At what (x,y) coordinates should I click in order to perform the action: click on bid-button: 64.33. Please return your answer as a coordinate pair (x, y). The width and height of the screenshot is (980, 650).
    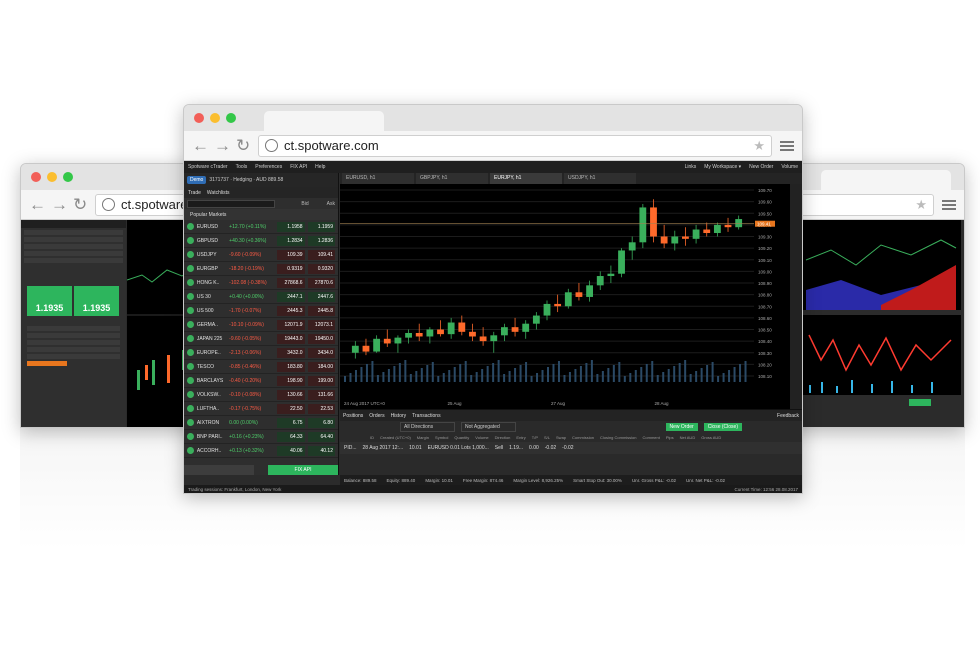
    Looking at the image, I should click on (291, 436).